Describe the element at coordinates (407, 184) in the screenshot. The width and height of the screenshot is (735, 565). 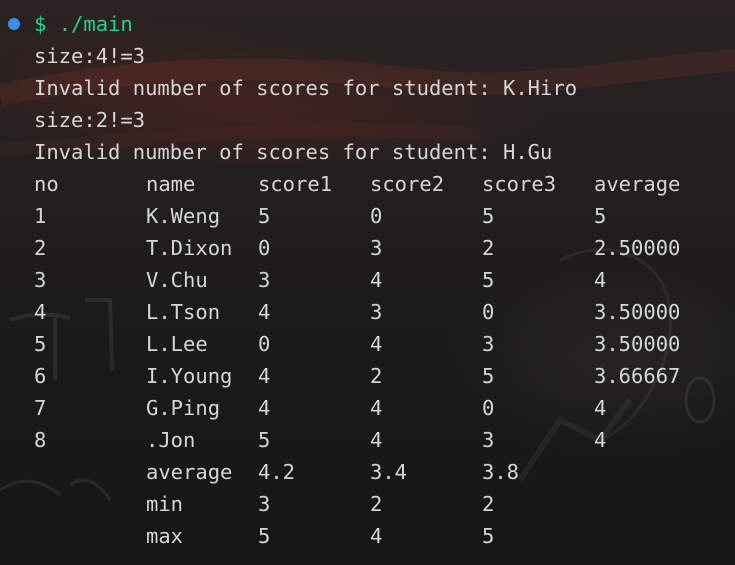
I see `header-score2: score2` at that location.